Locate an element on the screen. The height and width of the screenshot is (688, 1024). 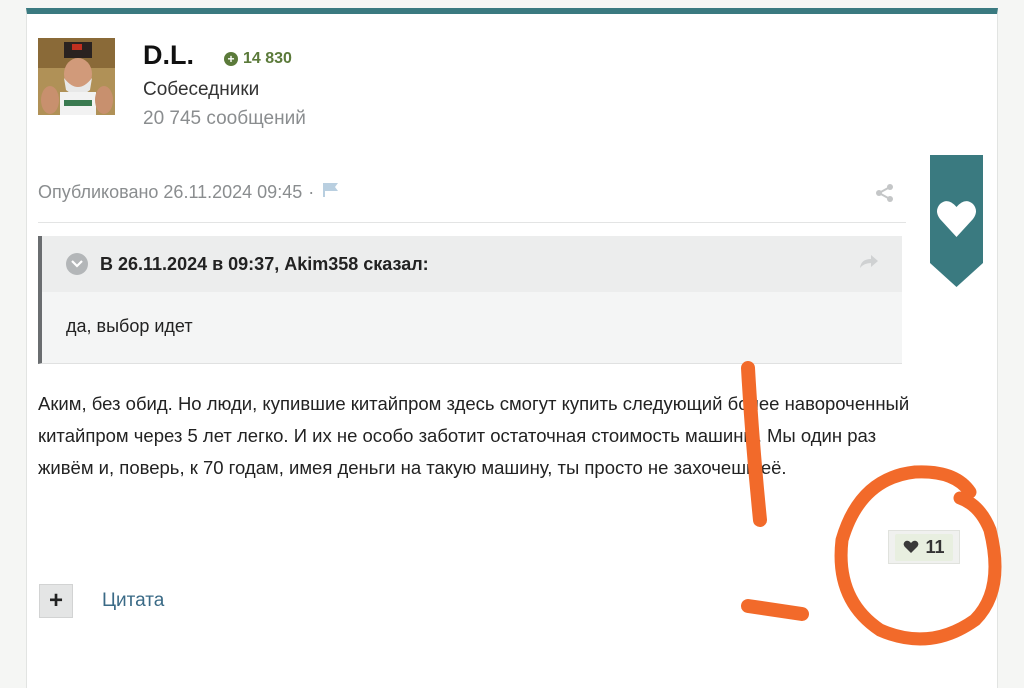
heart-icon is located at coordinates (911, 546).